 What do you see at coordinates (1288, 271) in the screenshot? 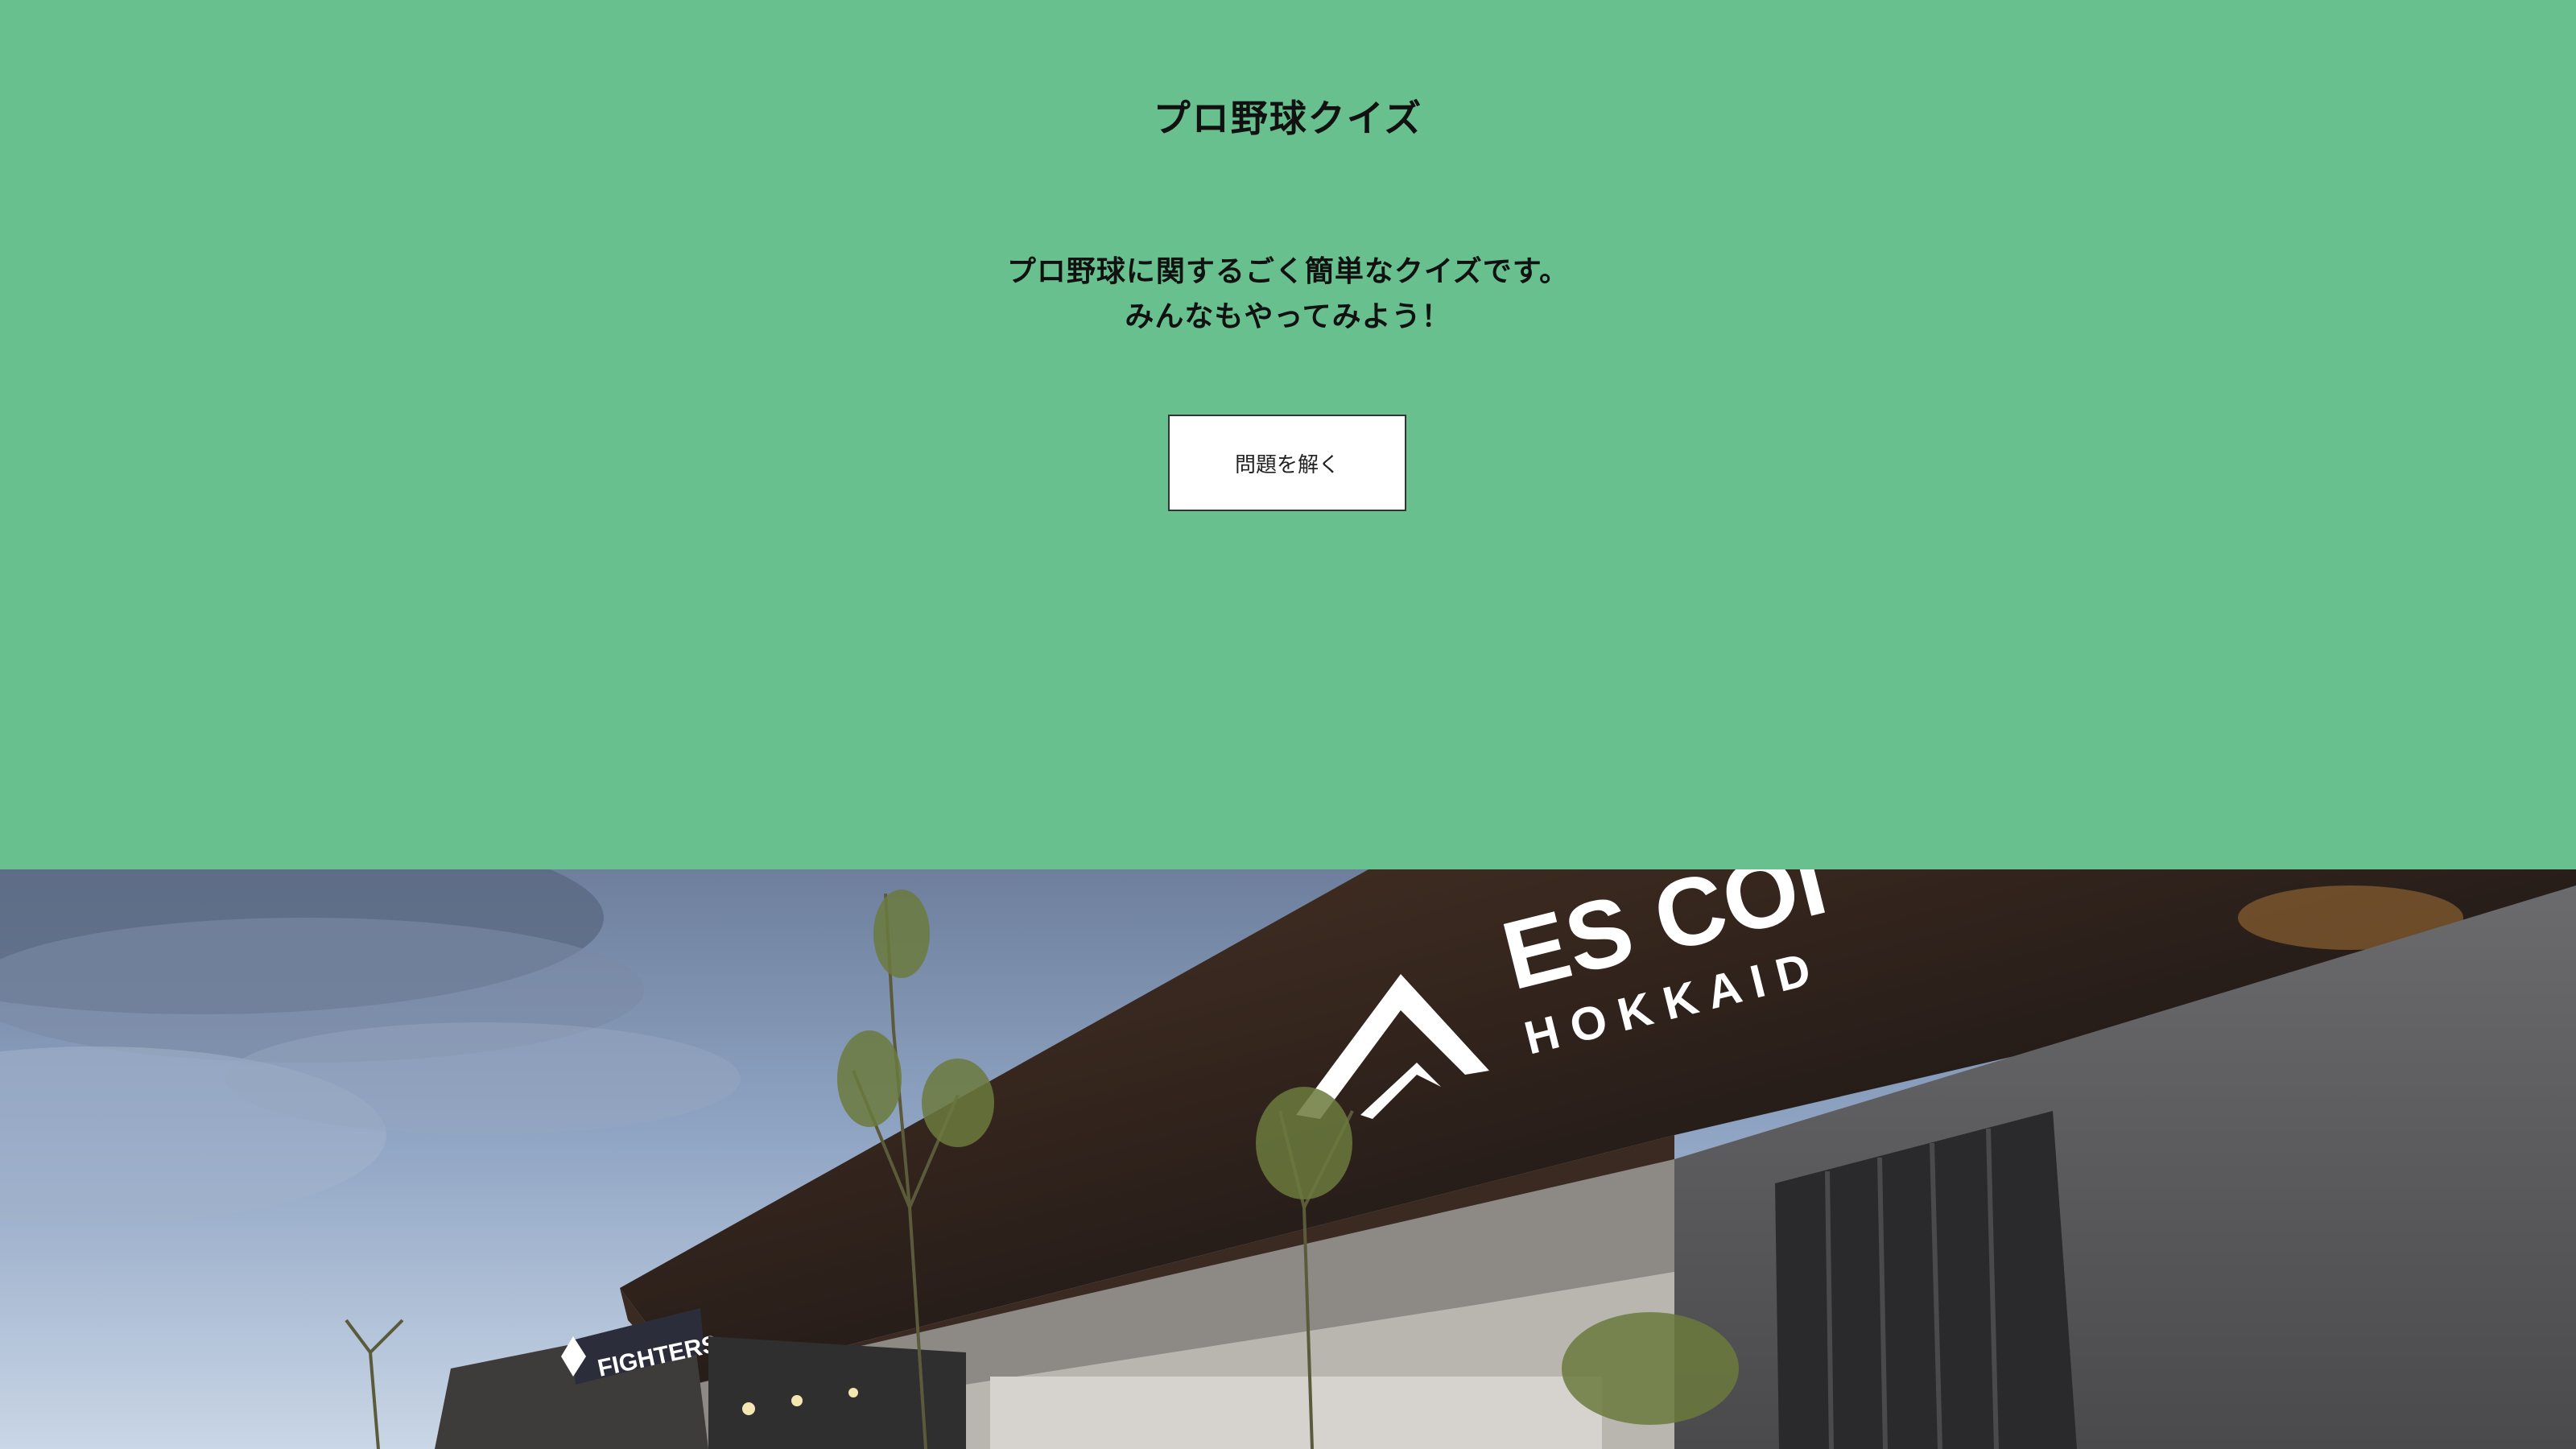
I see `intro-line-1: プロ野球に関するごく簡単なクイズです。` at bounding box center [1288, 271].